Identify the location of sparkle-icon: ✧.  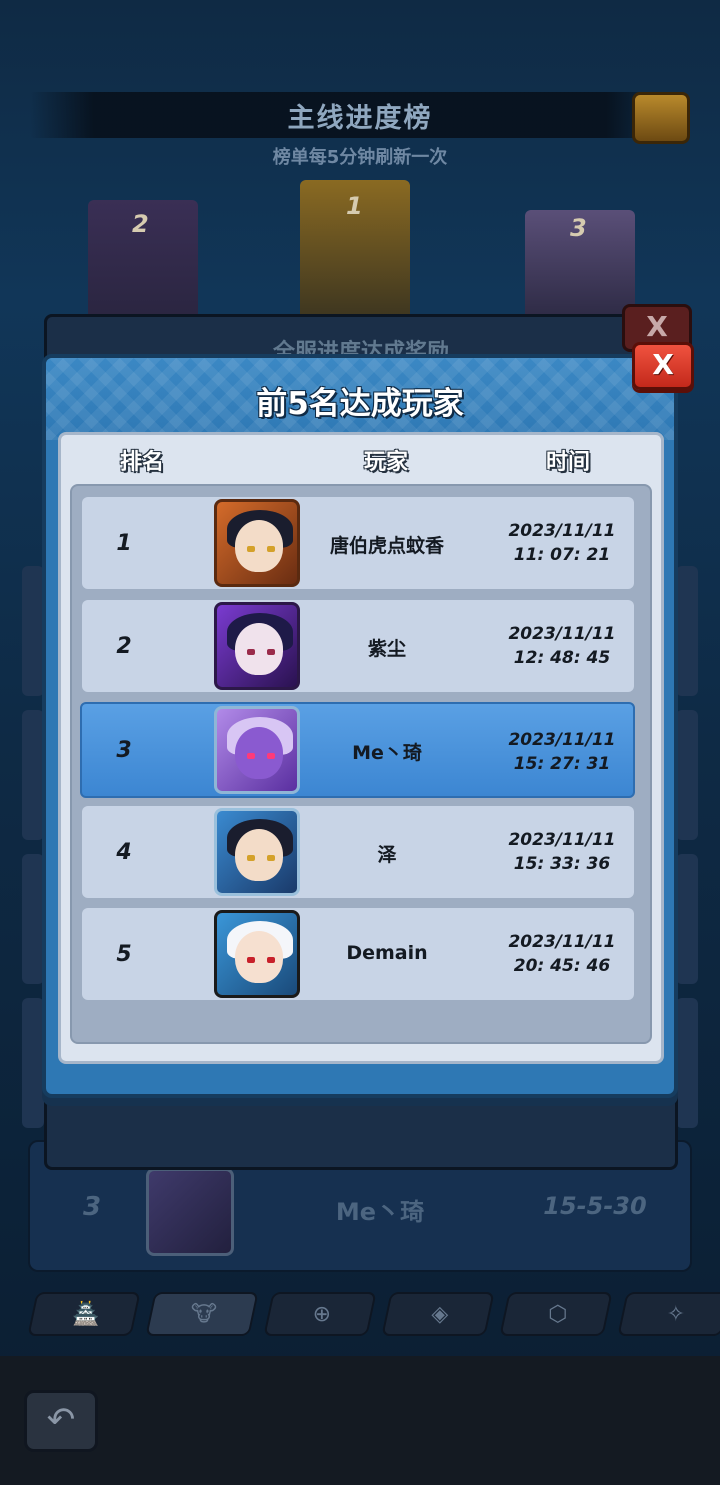
(676, 1314).